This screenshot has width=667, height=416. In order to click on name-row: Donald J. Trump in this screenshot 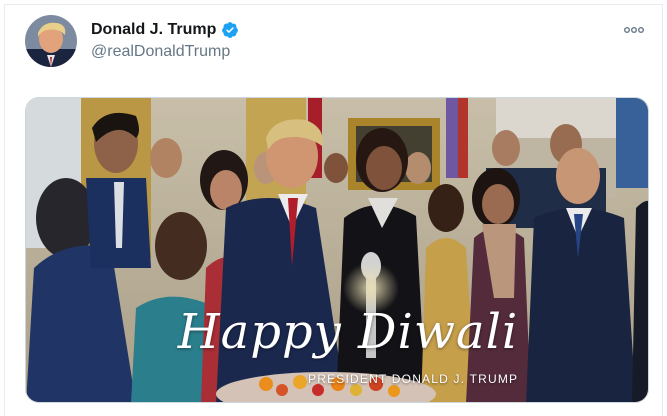, I will do `click(165, 30)`.